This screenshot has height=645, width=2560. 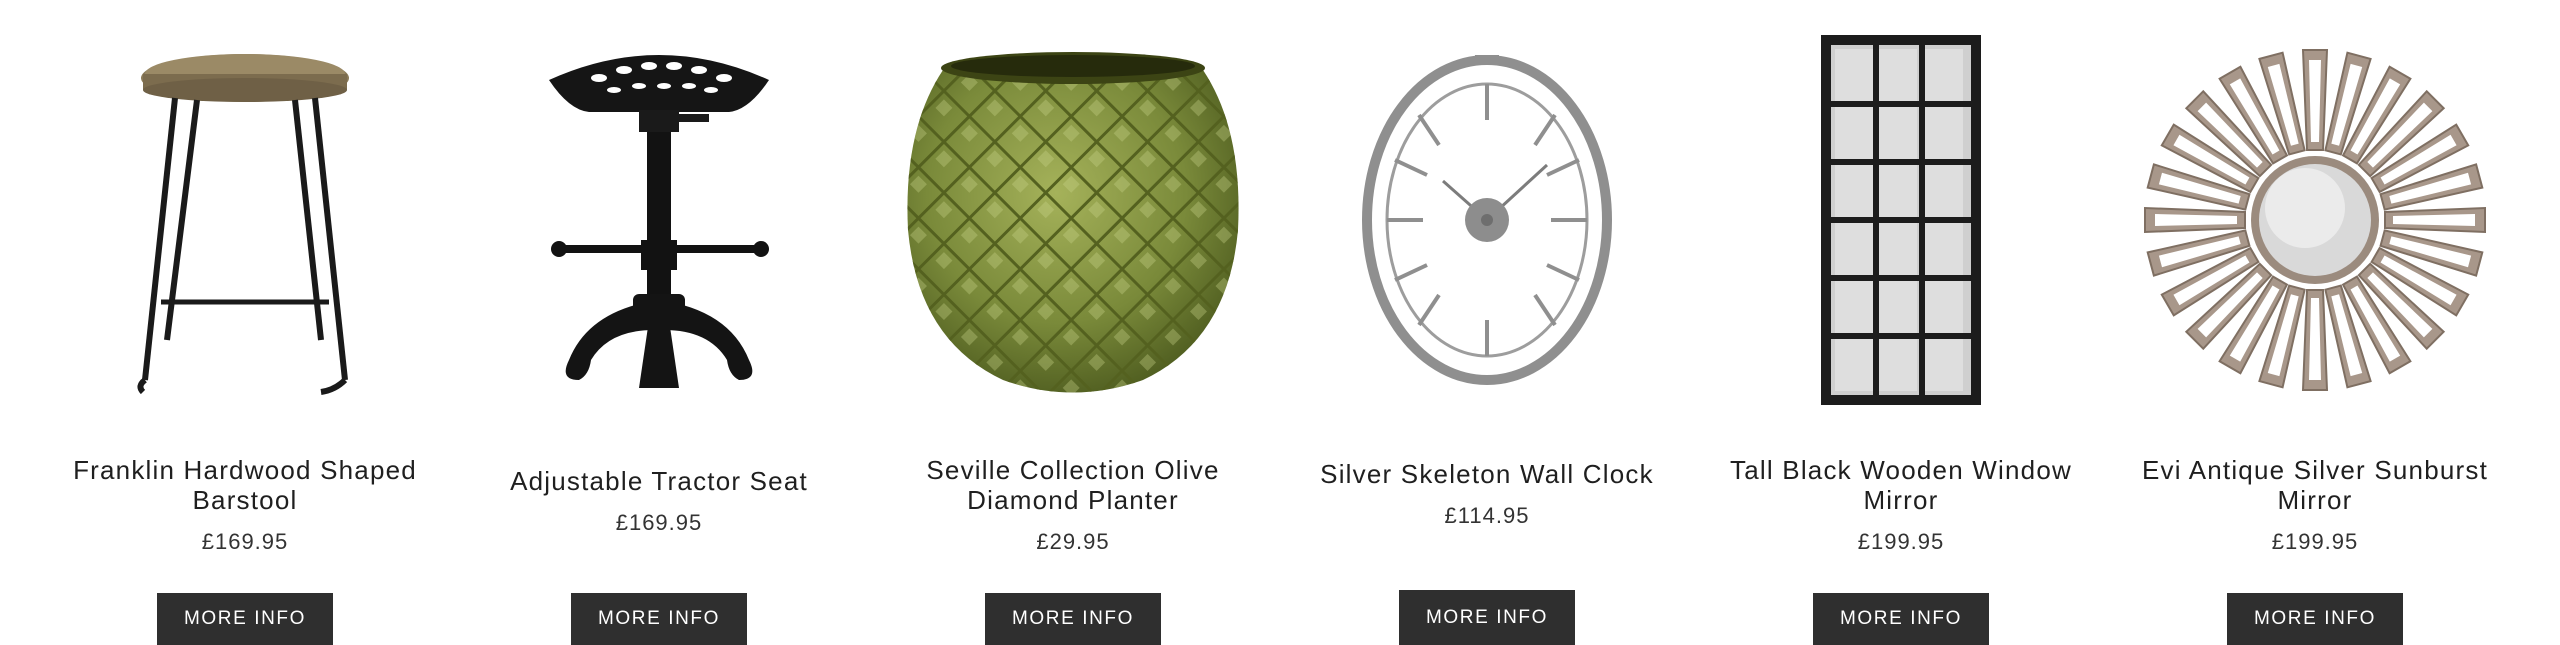 I want to click on product-name: Franklin Hardwood Shaped Barstool, so click(x=245, y=485).